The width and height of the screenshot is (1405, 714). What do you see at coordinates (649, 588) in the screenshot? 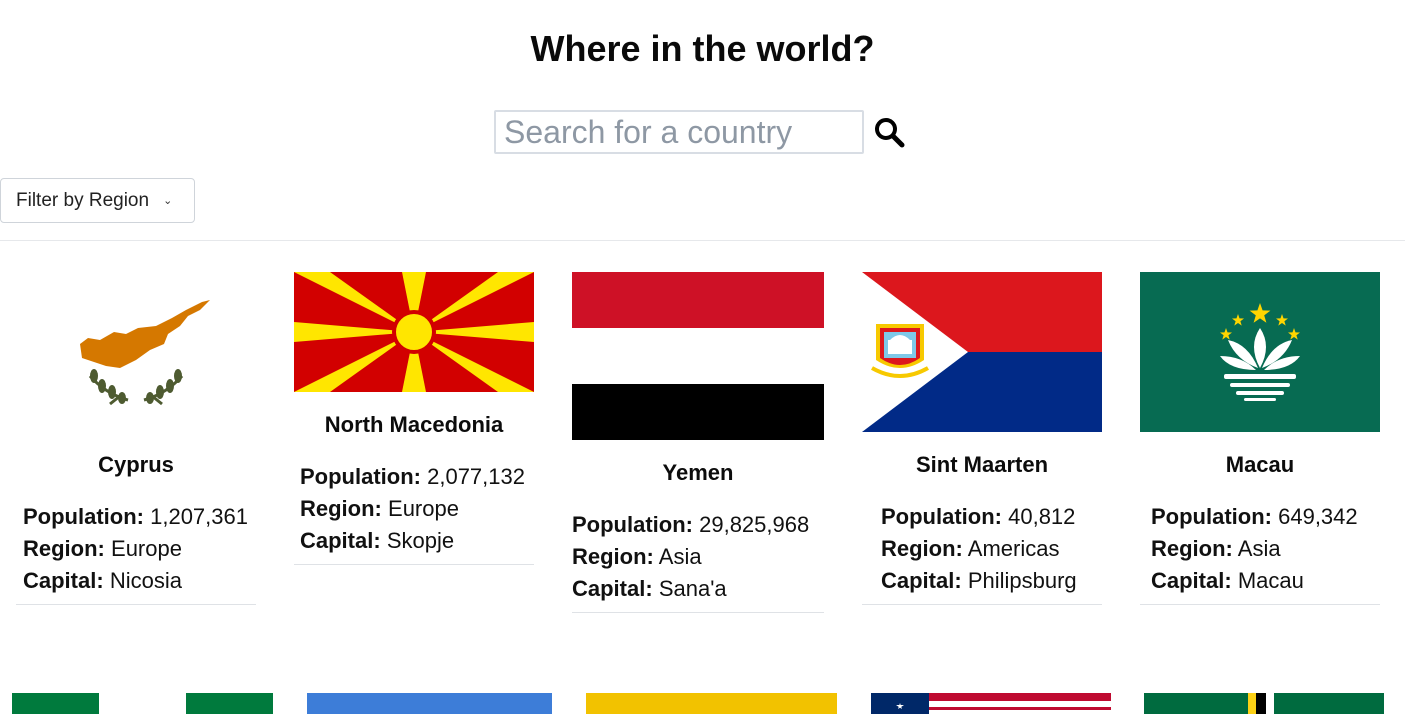
I see `capital-line: Capital: Sana'a` at bounding box center [649, 588].